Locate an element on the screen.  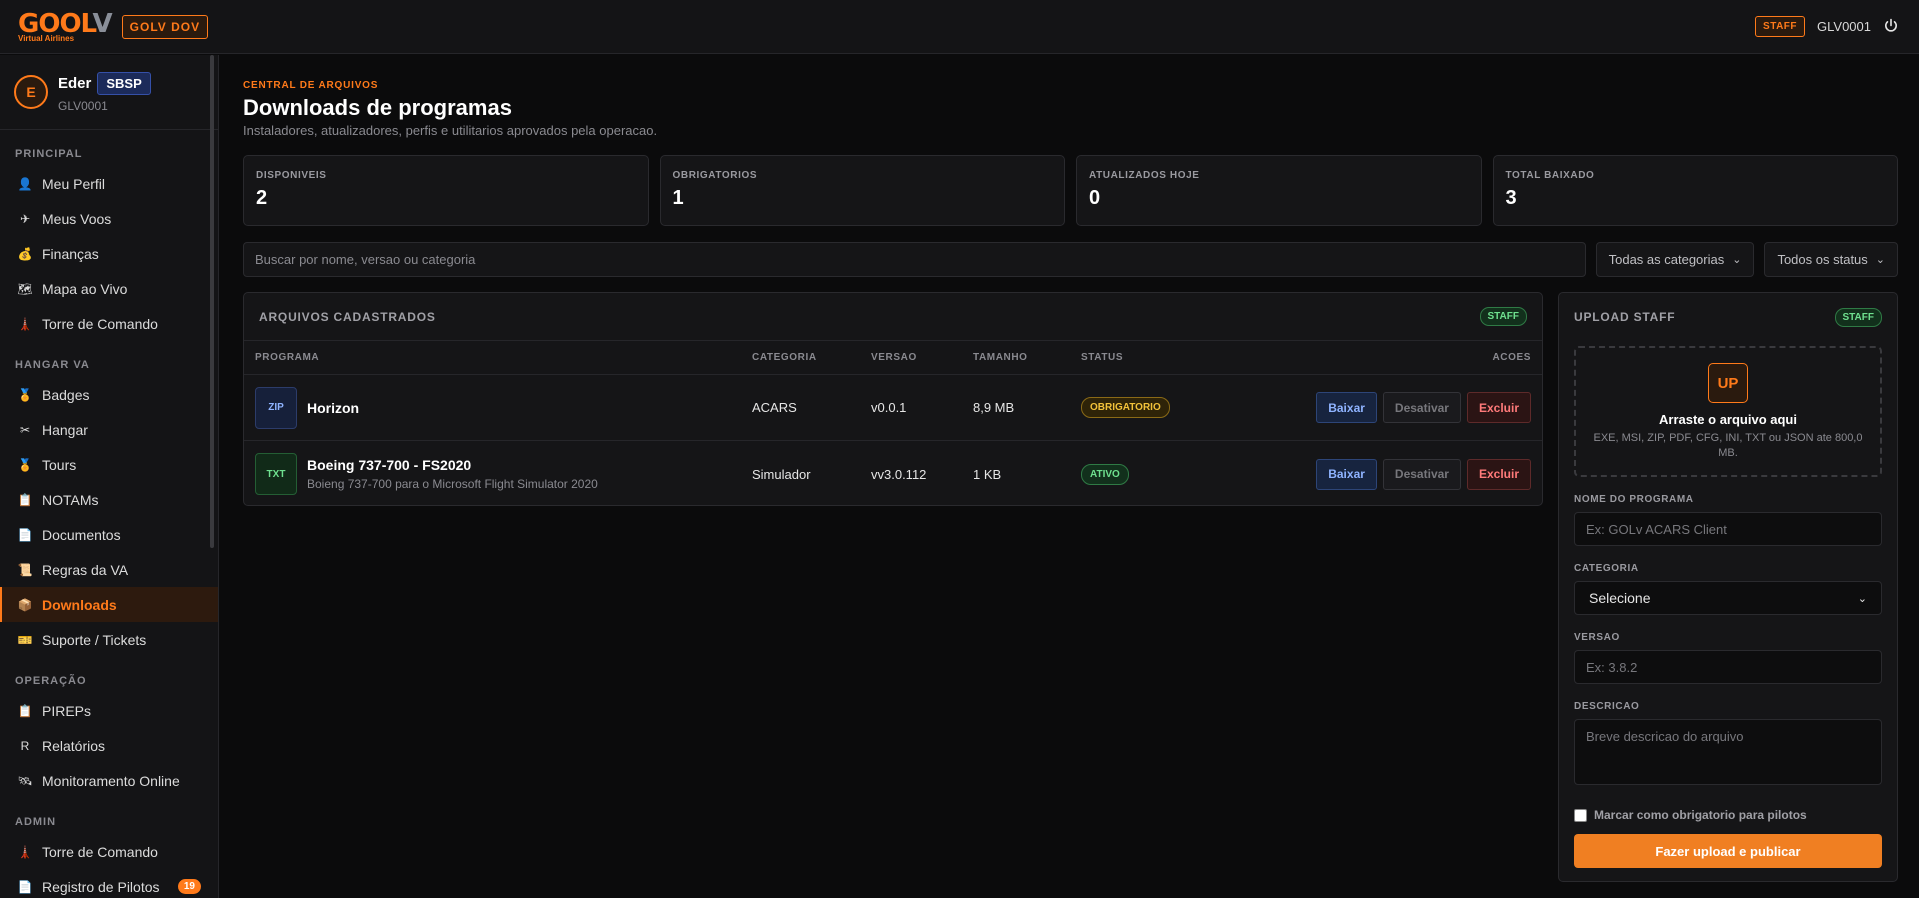
sidebar-scrollbar is located at coordinates (212, 301).